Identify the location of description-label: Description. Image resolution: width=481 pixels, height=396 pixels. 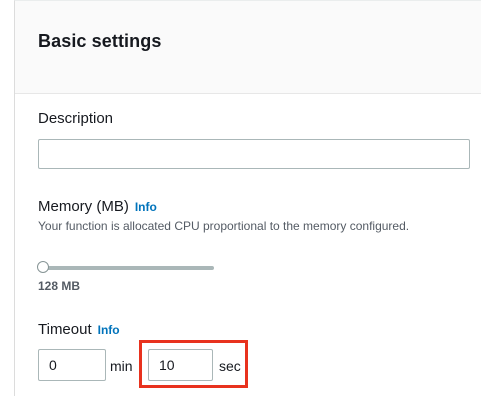
(76, 118).